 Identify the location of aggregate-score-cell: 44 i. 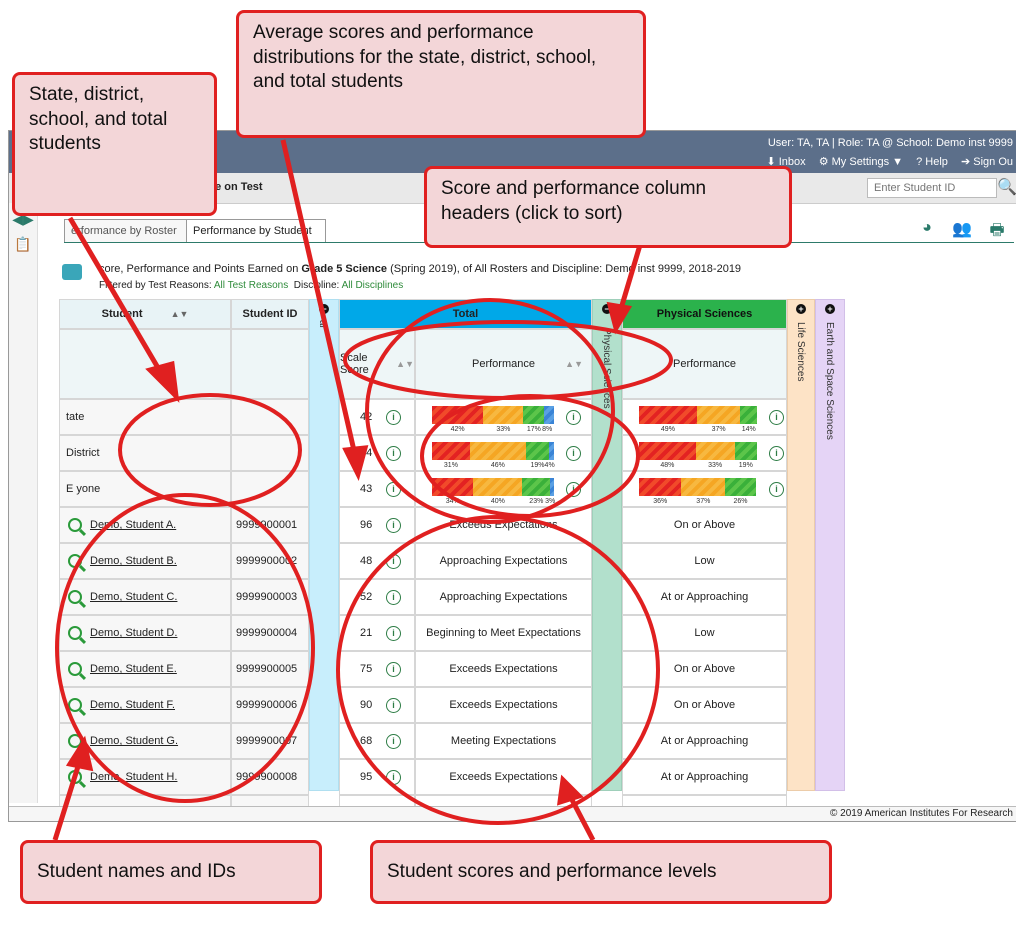
(377, 453).